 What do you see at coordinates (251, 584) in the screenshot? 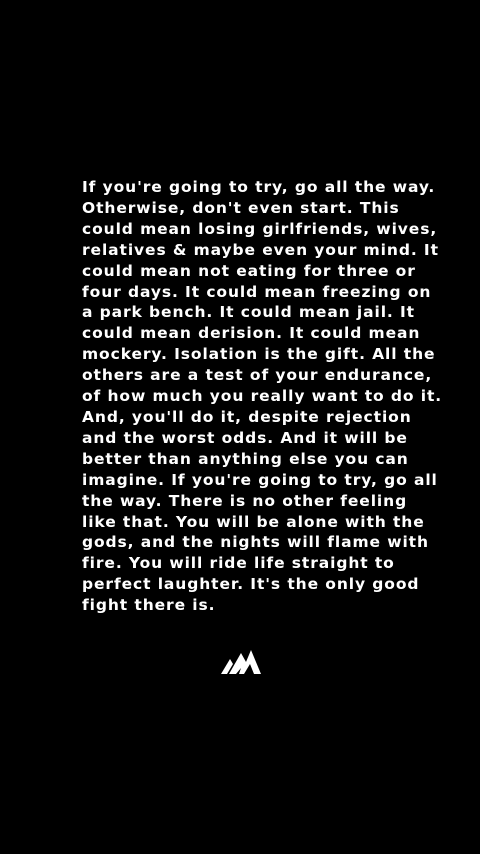
I see `quote-line: perfect laughter. It's the only good` at bounding box center [251, 584].